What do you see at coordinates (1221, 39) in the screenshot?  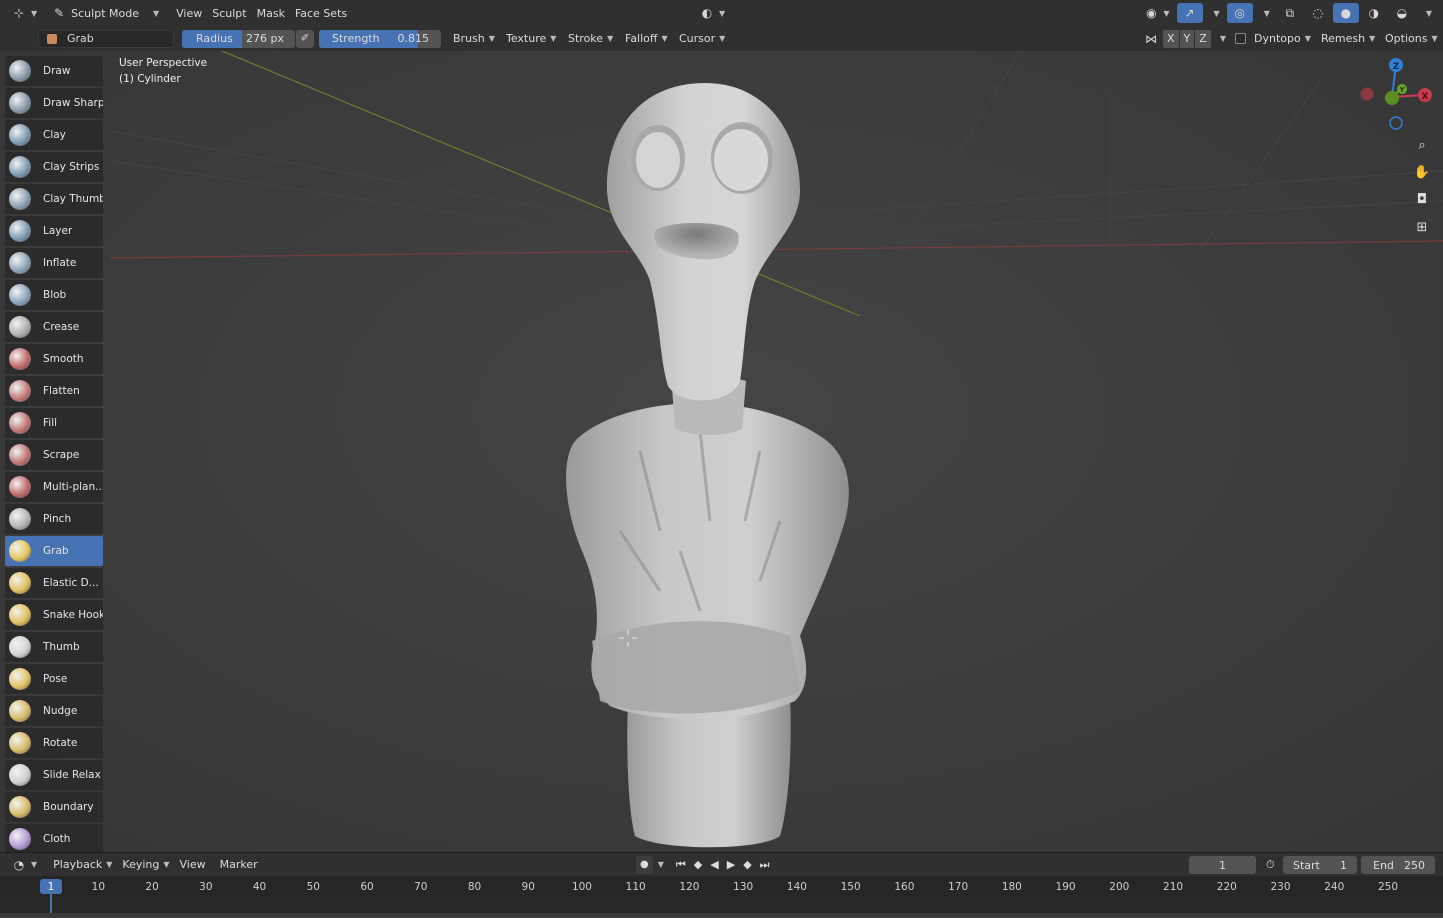 I see `symmetry-dropdown: ▼` at bounding box center [1221, 39].